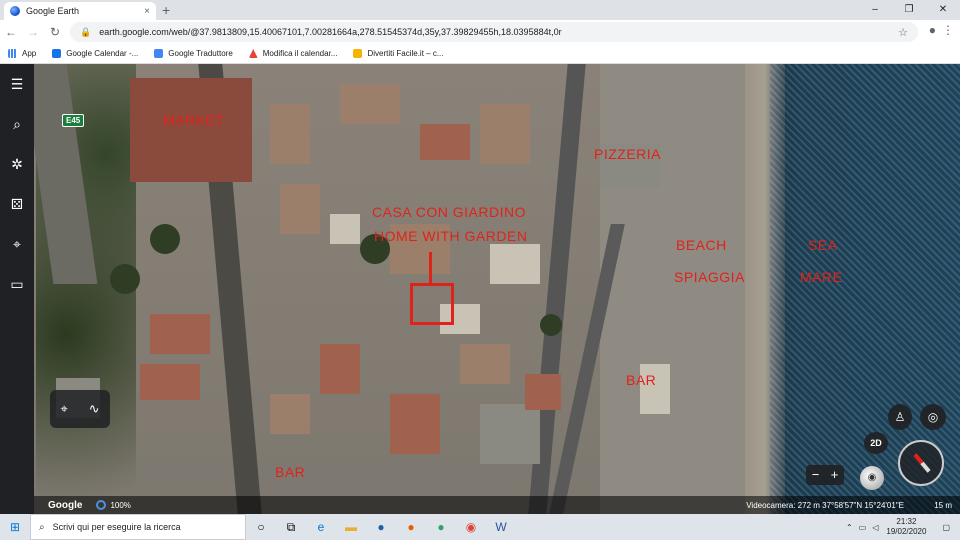  Describe the element at coordinates (253, 53) in the screenshot. I see `warning-triangle-icon` at that location.